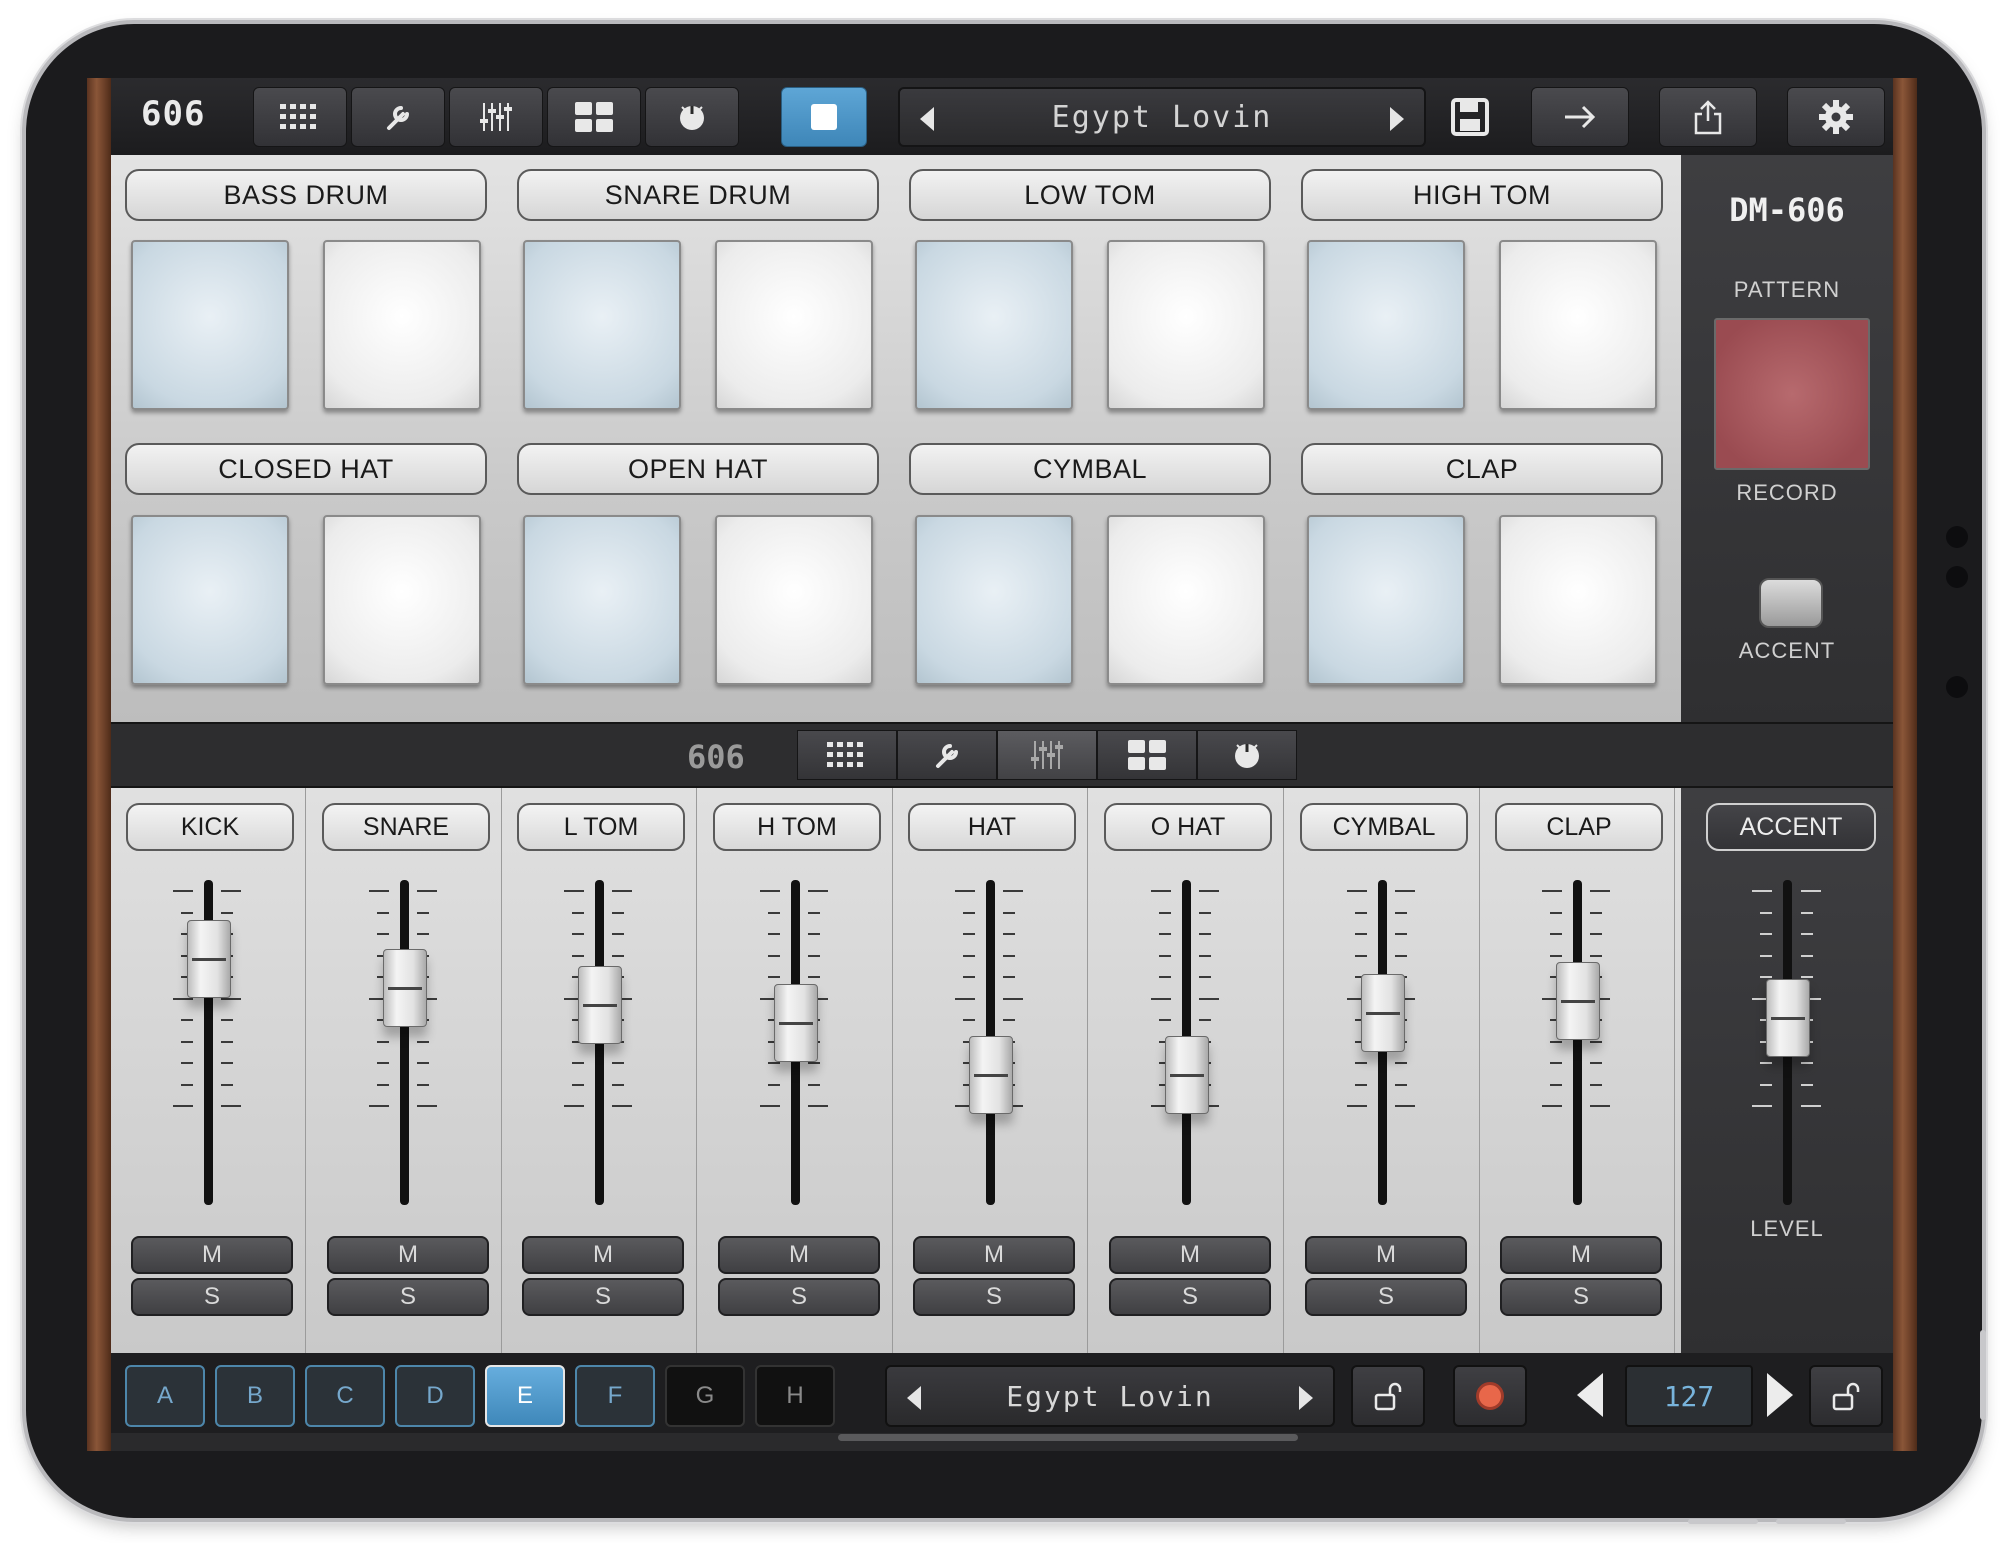 The width and height of the screenshot is (2000, 1543). Describe the element at coordinates (692, 117) in the screenshot. I see `knob-tab` at that location.